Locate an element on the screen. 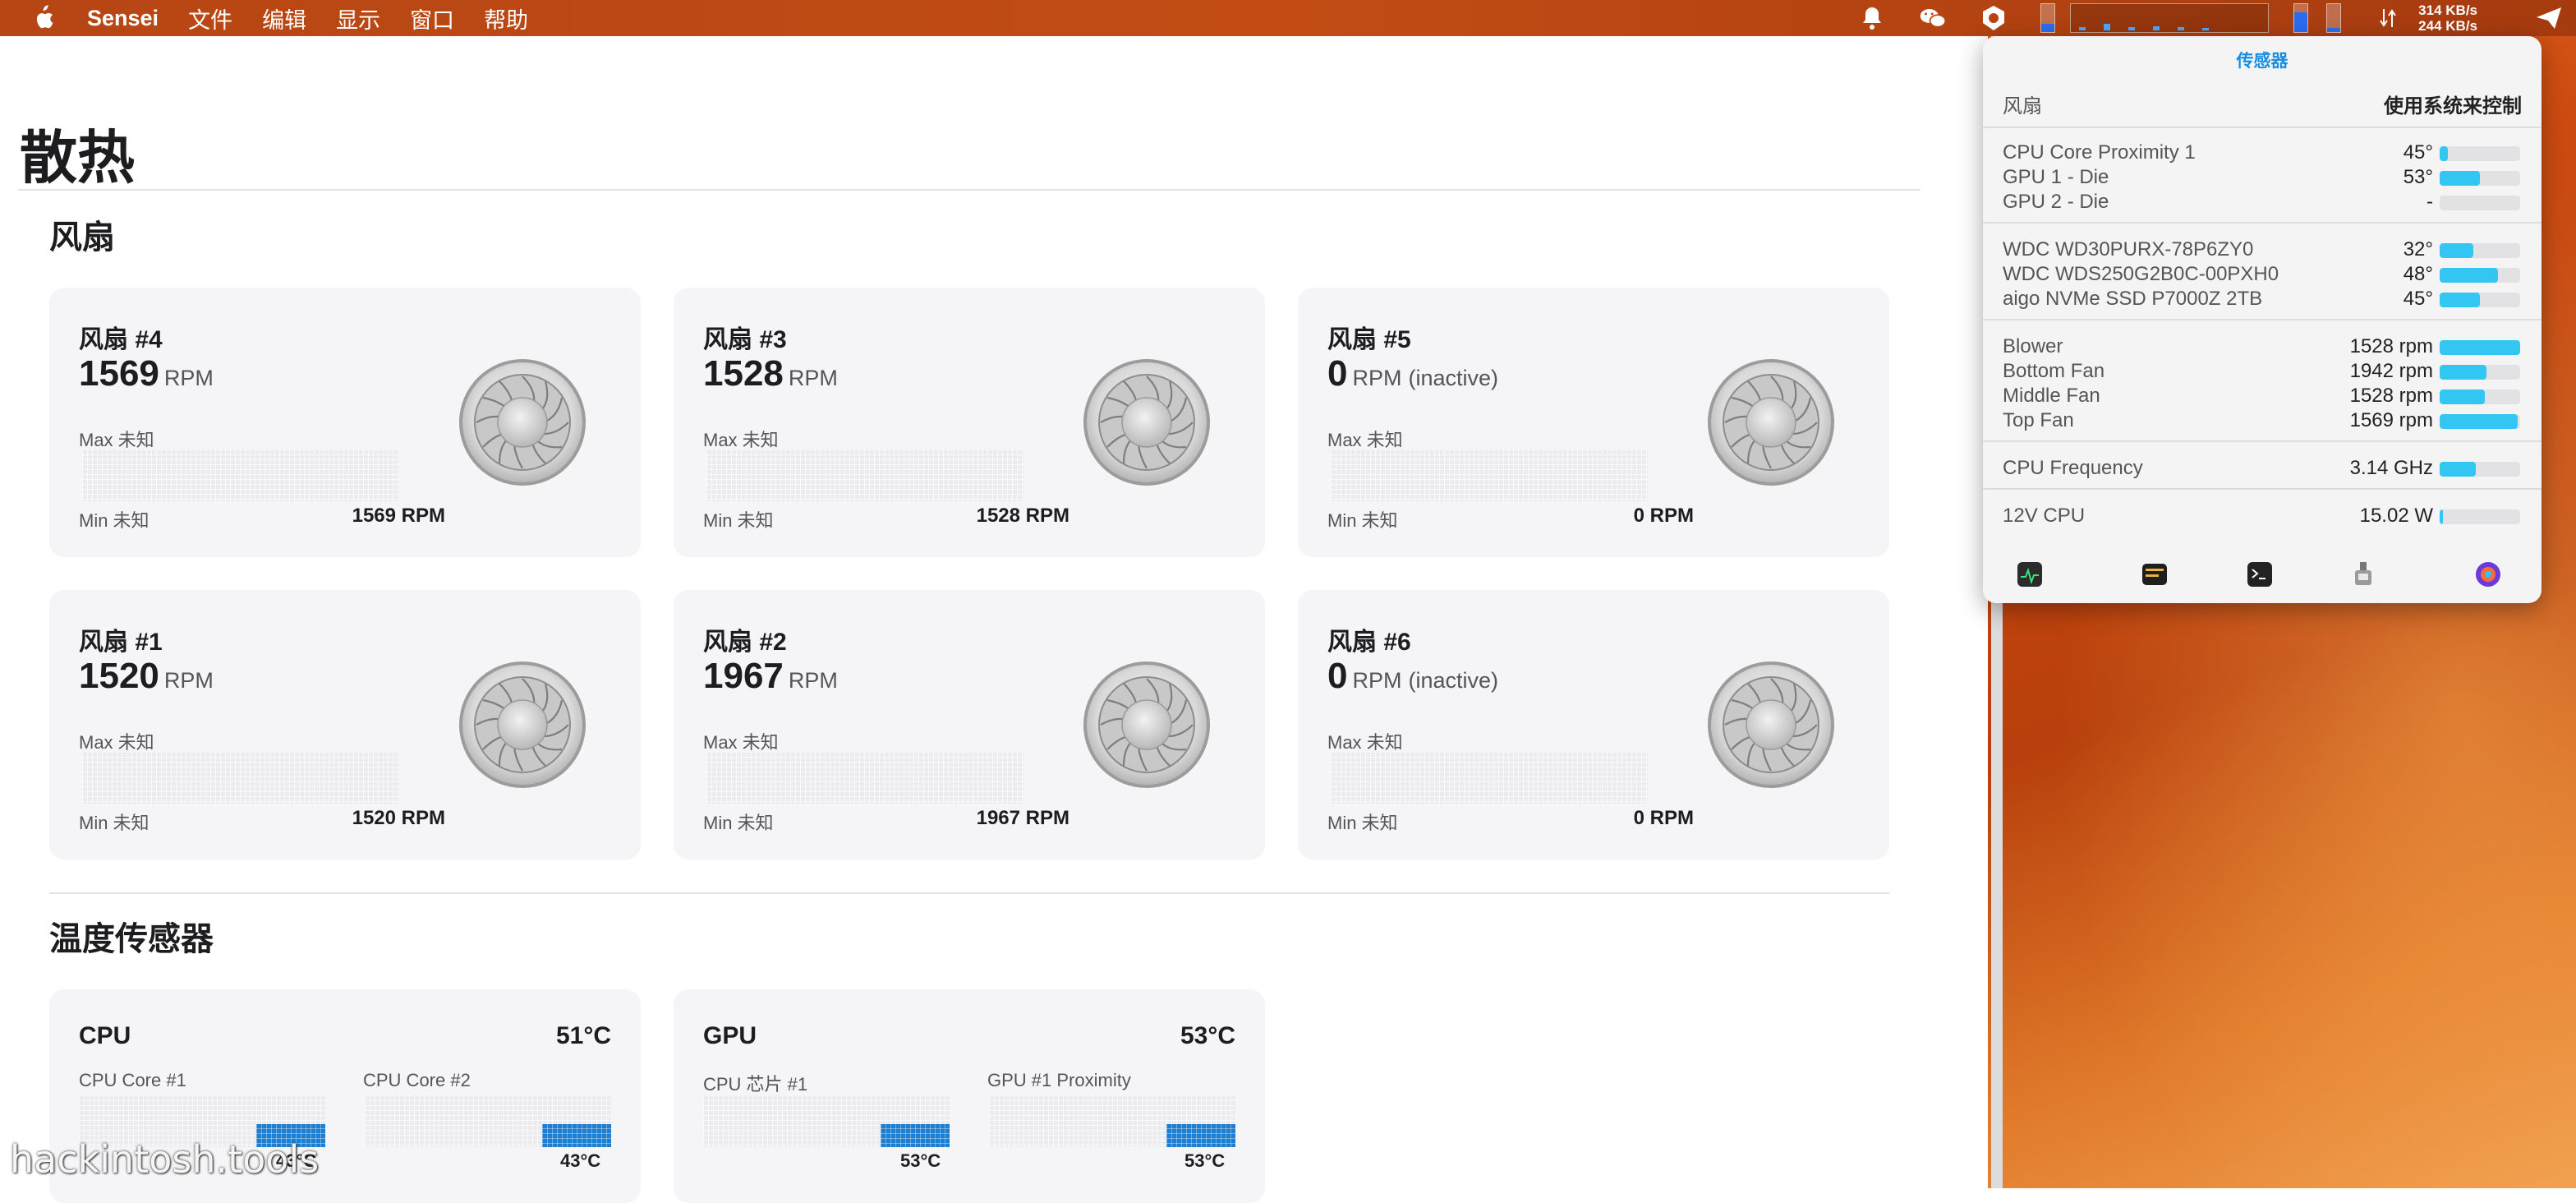  fan-rpm: 0 RPM (inactive) is located at coordinates (1412, 676).